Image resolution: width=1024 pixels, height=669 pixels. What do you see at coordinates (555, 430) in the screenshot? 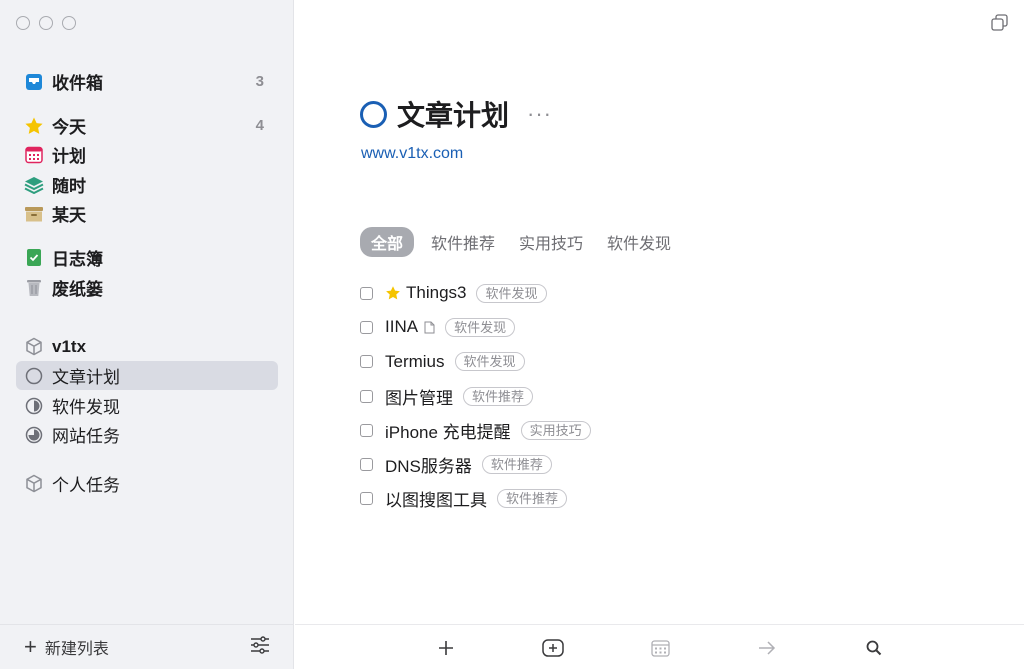
I see `todo-tag: 实用技巧` at bounding box center [555, 430].